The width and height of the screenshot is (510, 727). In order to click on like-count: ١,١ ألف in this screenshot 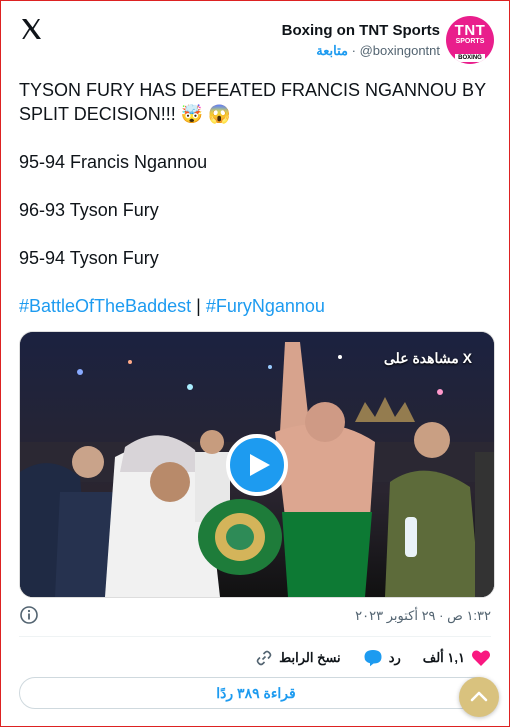, I will do `click(443, 657)`.